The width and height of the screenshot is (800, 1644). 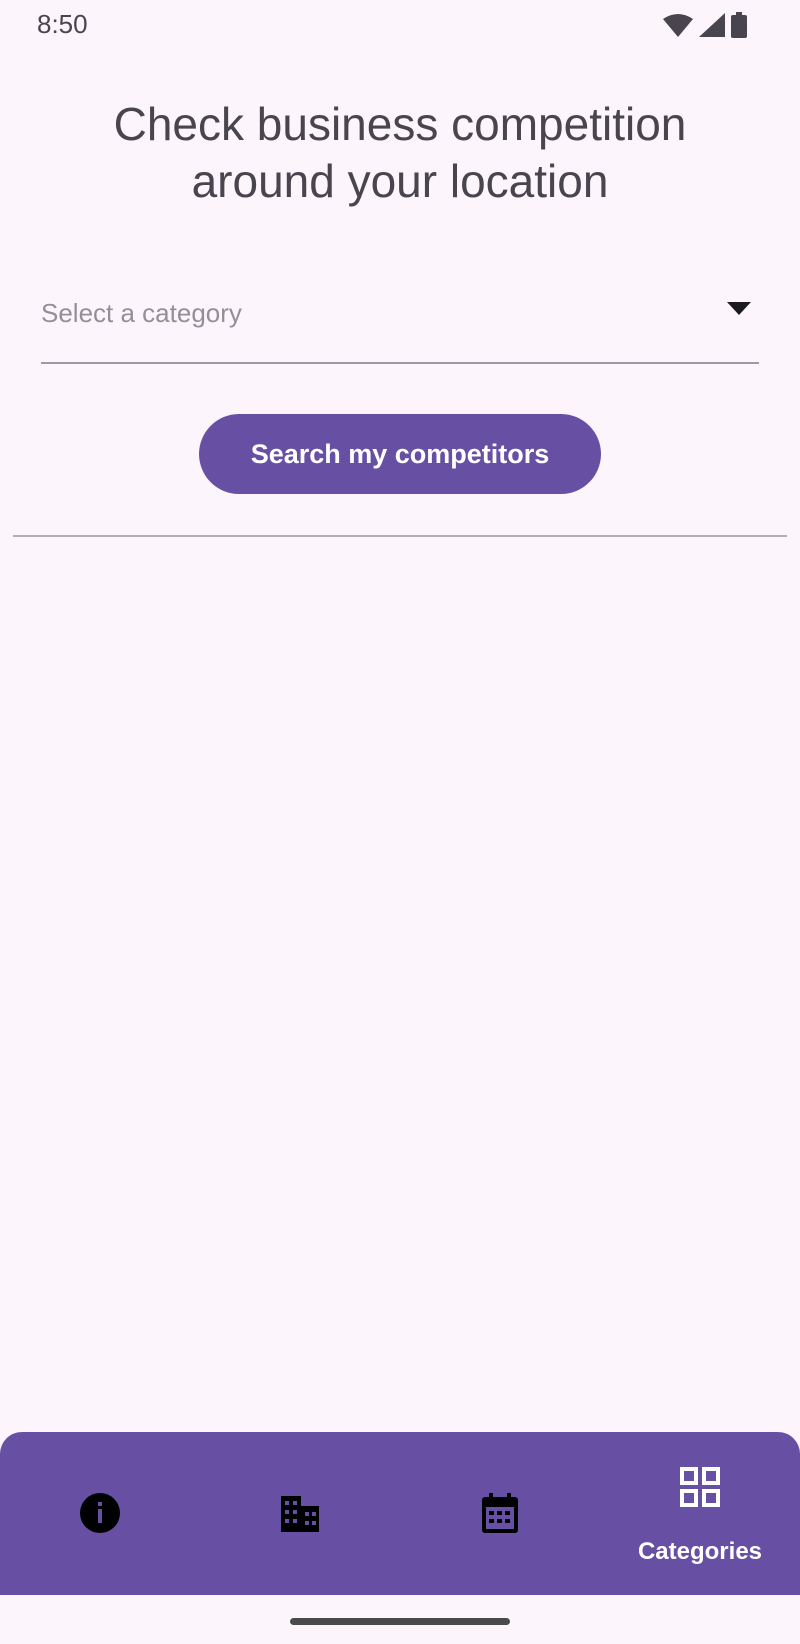 I want to click on page-title-line1: Check business competition, so click(x=400, y=124).